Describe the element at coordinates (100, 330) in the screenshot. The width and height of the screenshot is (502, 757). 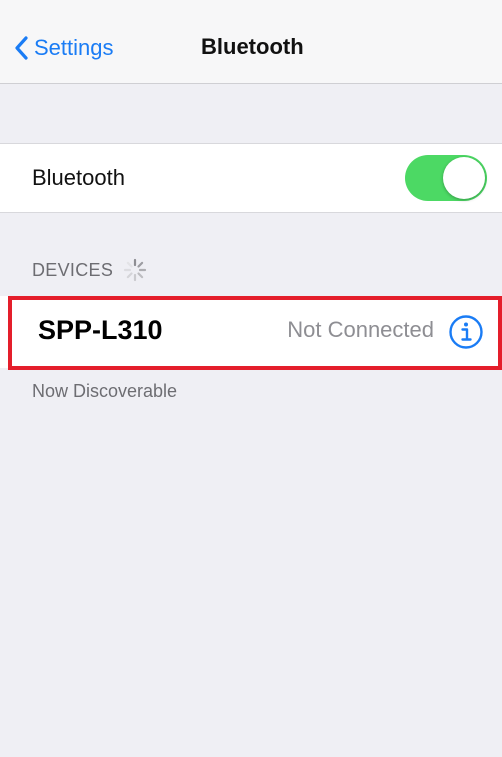
I see `device-name: SPP-L310` at that location.